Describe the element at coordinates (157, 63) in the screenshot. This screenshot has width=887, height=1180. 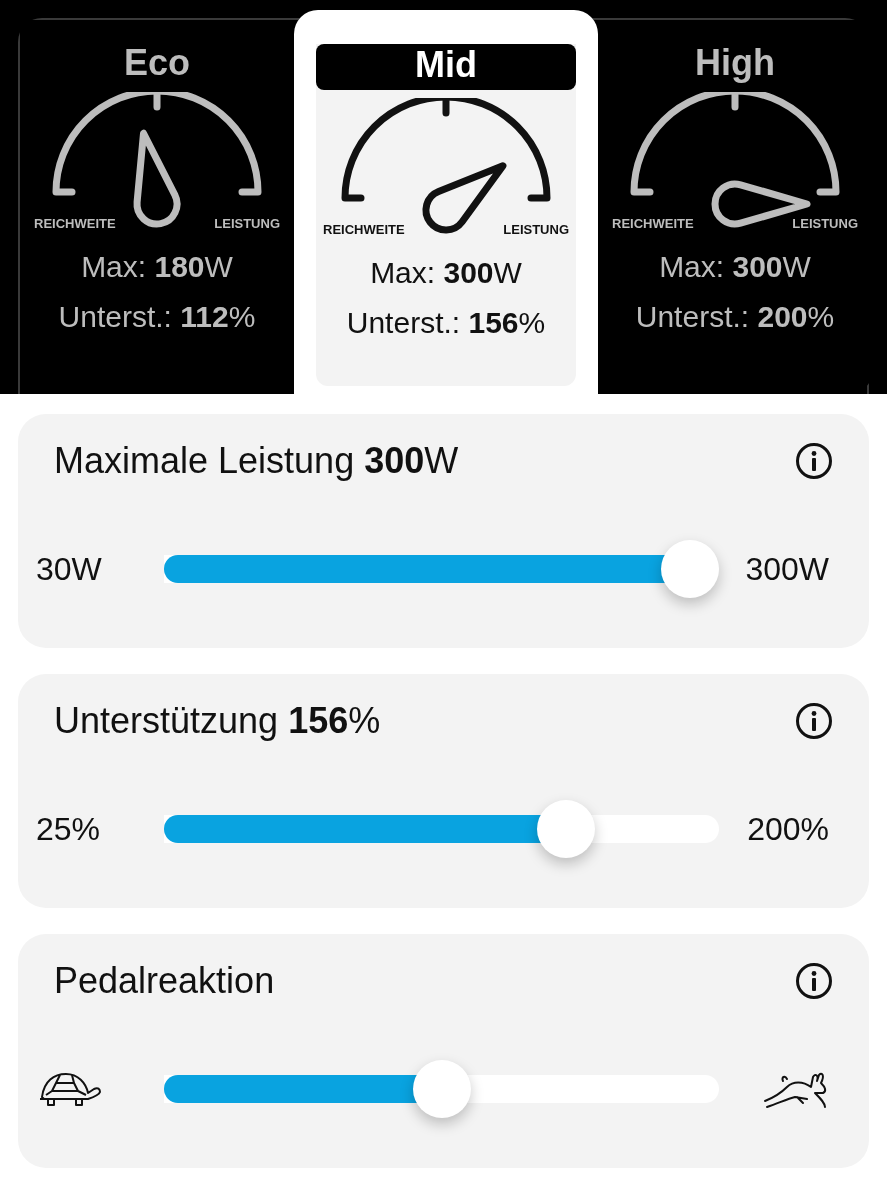
I see `mode-title: Eco` at that location.